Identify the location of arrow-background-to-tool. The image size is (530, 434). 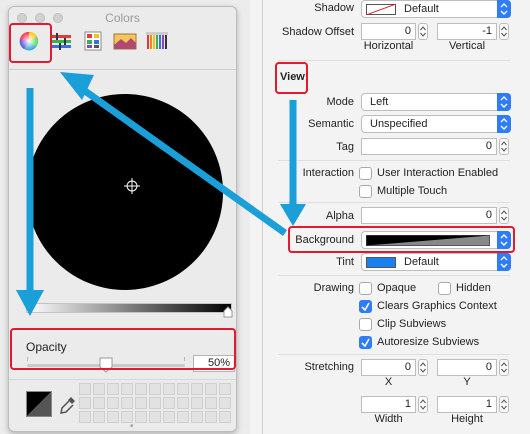
(181, 159).